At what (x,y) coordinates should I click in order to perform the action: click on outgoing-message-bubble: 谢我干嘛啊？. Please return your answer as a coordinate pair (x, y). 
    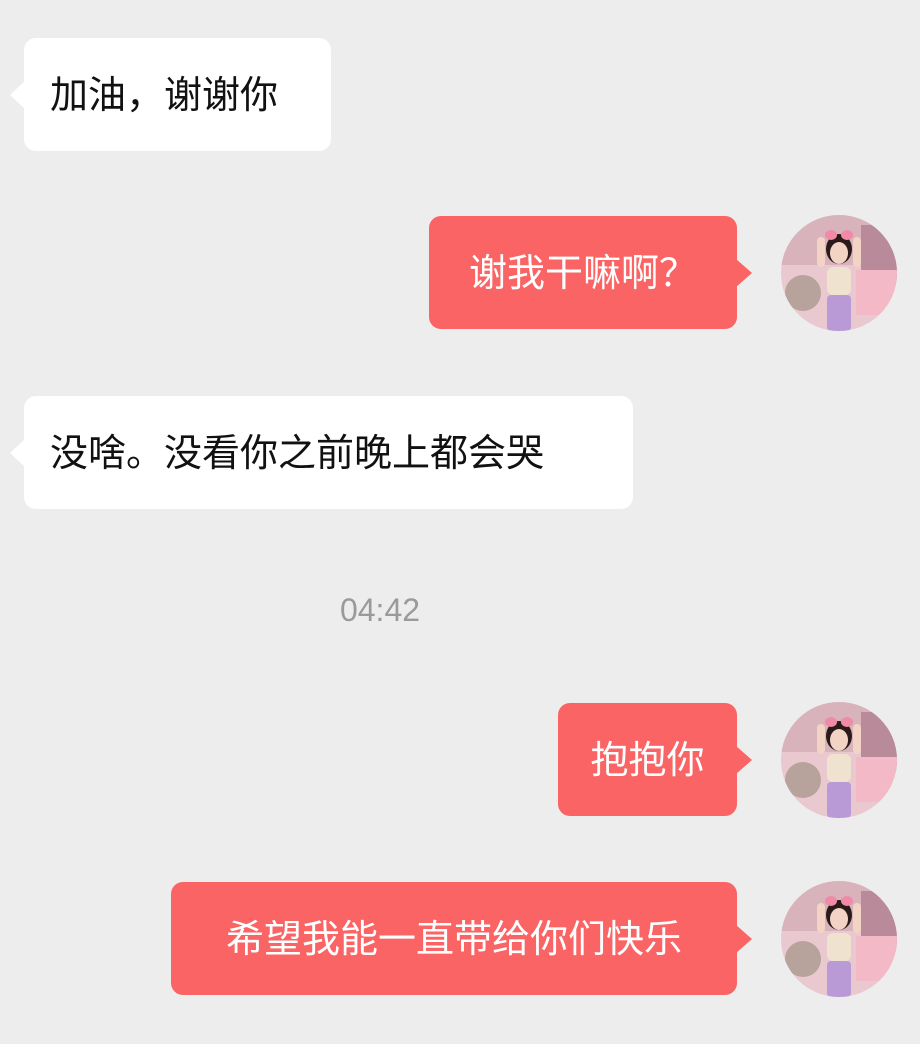
    Looking at the image, I should click on (583, 272).